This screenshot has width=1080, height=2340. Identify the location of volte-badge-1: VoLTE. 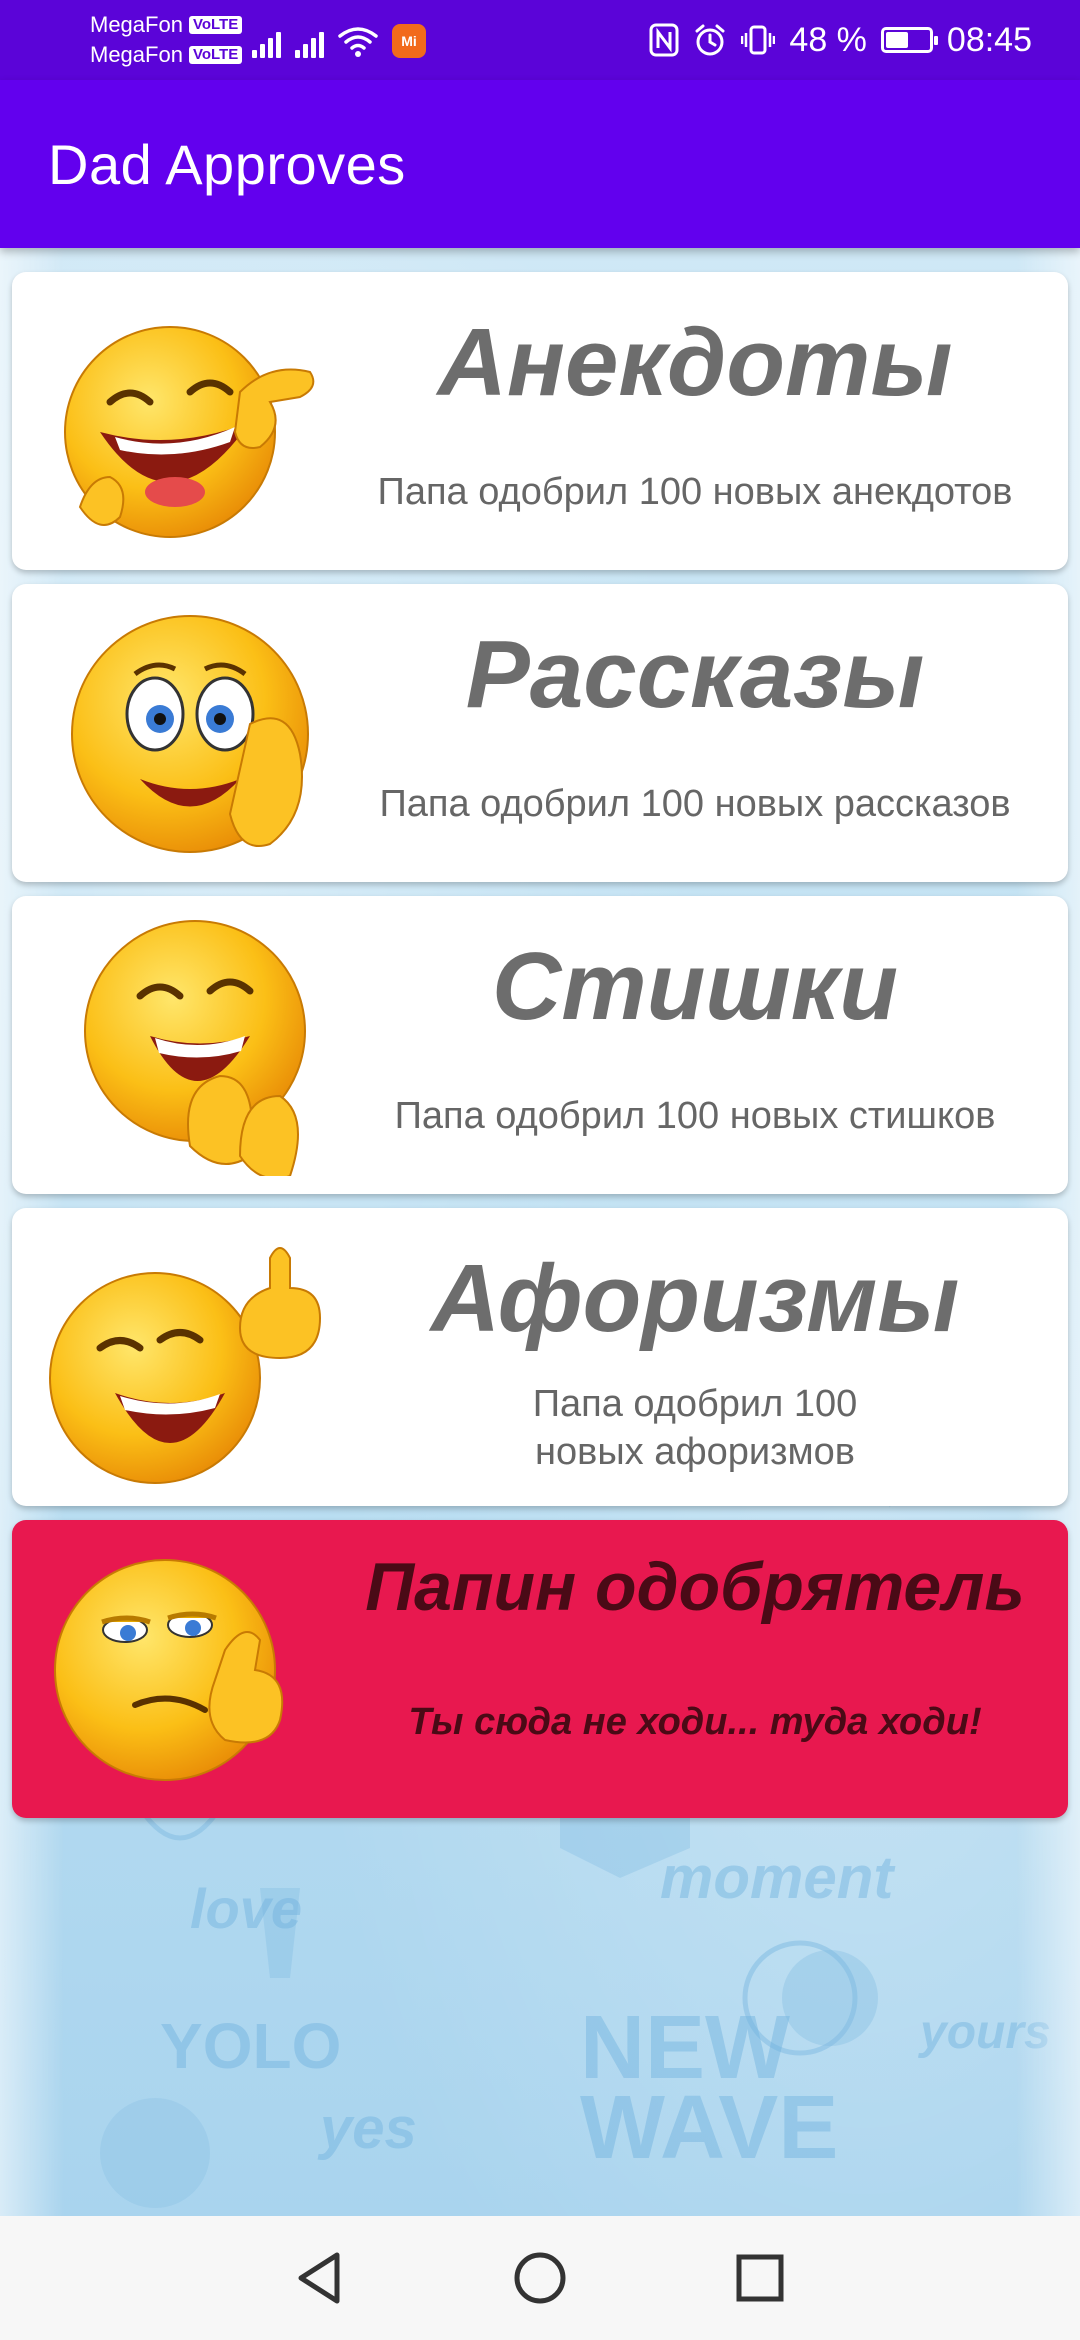
(215, 25).